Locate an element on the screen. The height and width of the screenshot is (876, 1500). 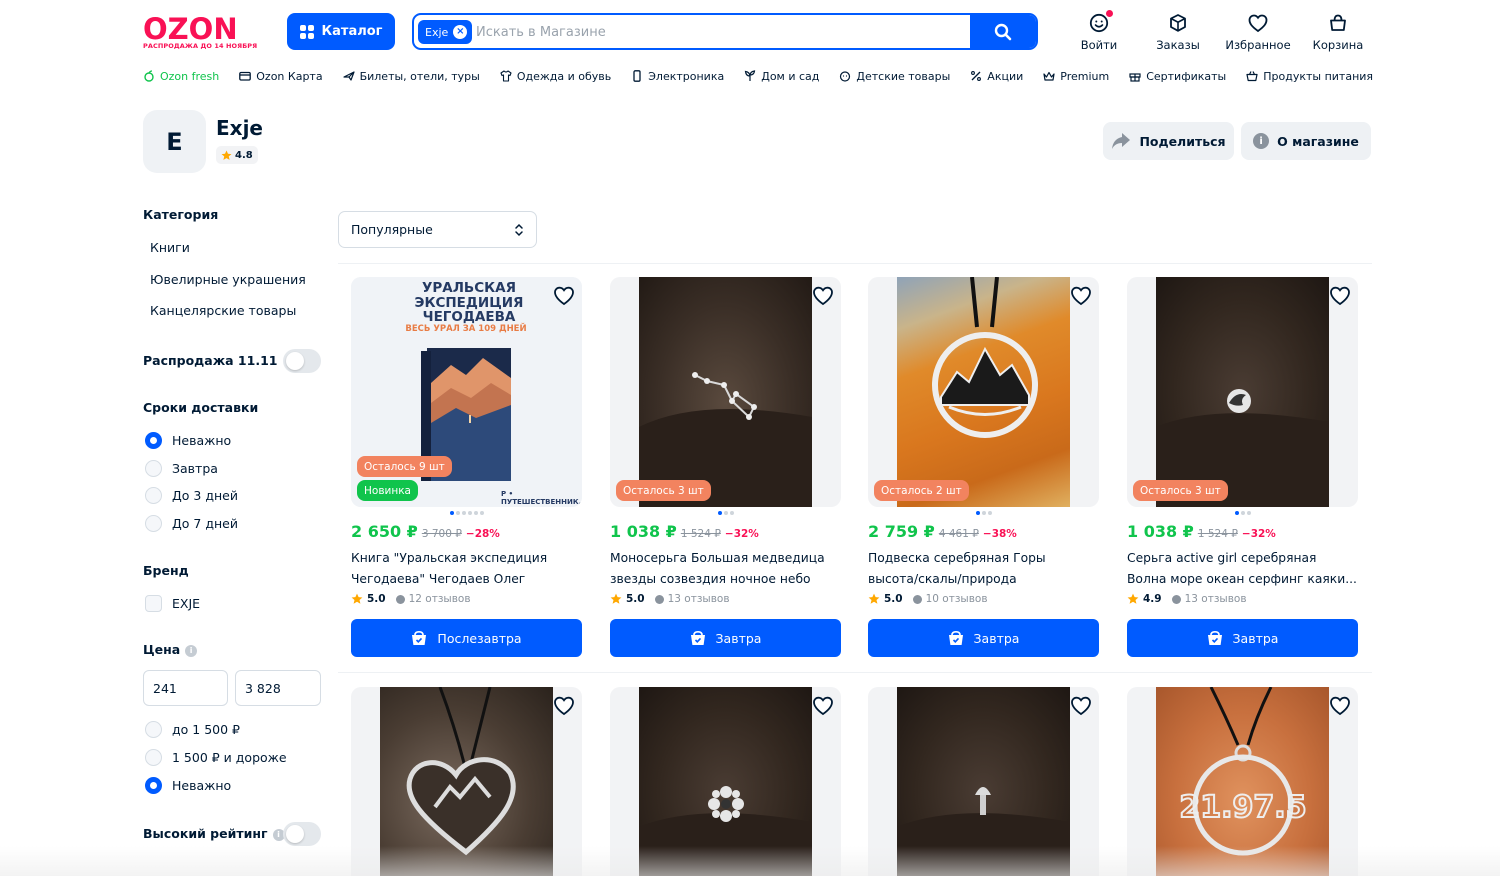
delivery-option-3days: До 3 дней is located at coordinates (191, 495).